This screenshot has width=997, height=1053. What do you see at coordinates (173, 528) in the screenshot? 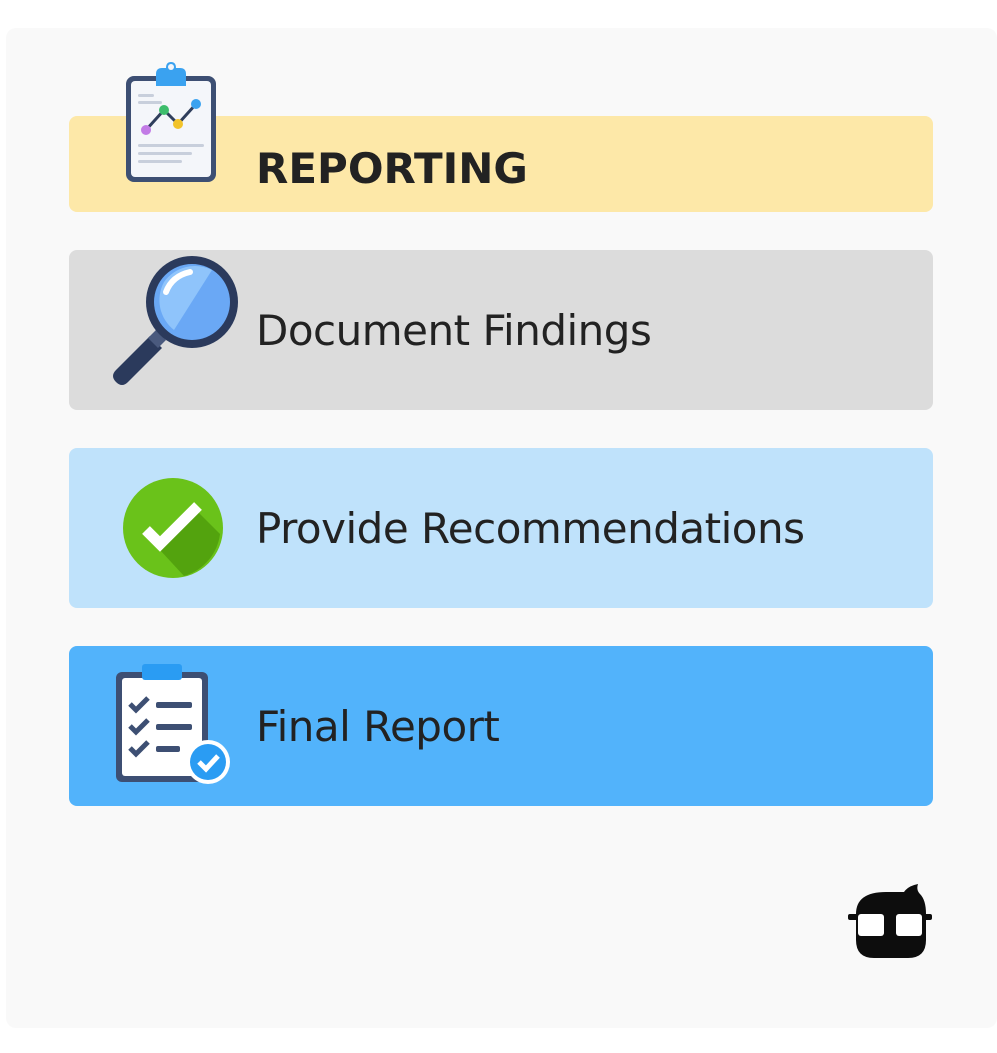
I see `check-circle-icon` at bounding box center [173, 528].